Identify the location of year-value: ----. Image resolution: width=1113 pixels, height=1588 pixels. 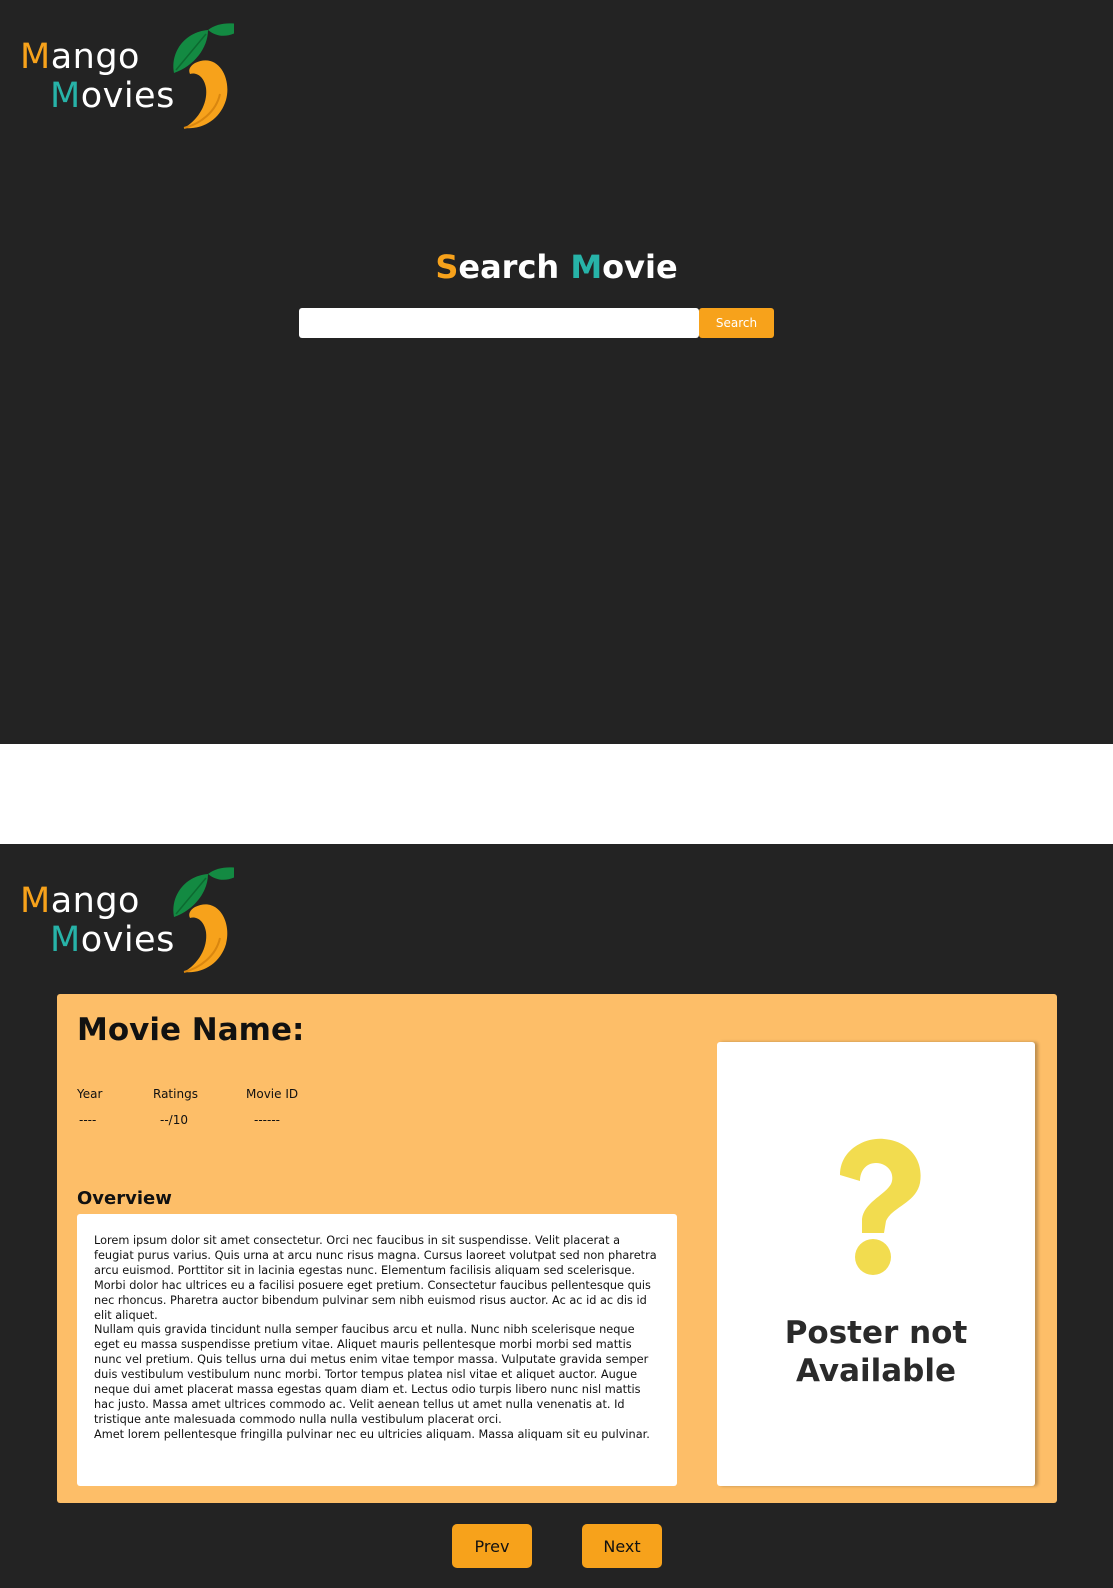
(88, 1120).